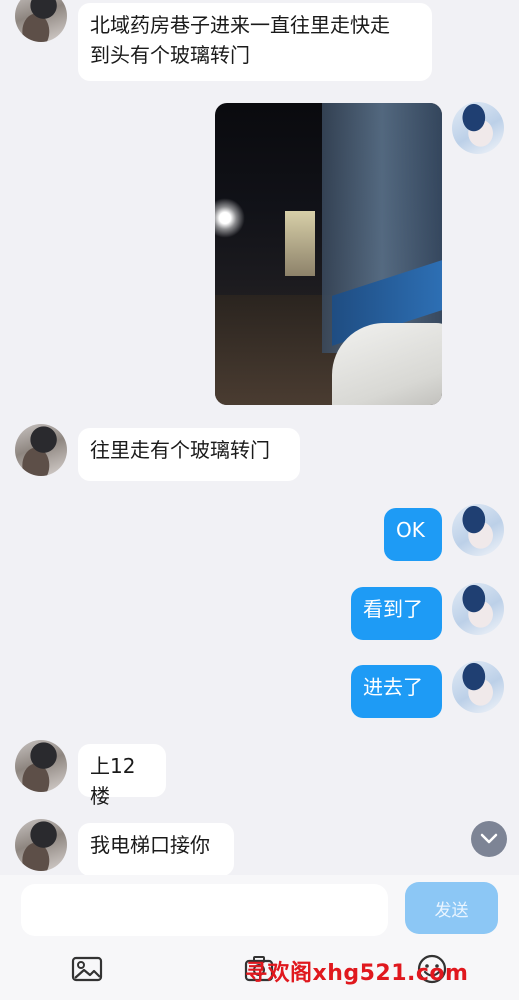 This screenshot has height=1000, width=519. What do you see at coordinates (413, 534) in the screenshot?
I see `outgoing-message: OK` at bounding box center [413, 534].